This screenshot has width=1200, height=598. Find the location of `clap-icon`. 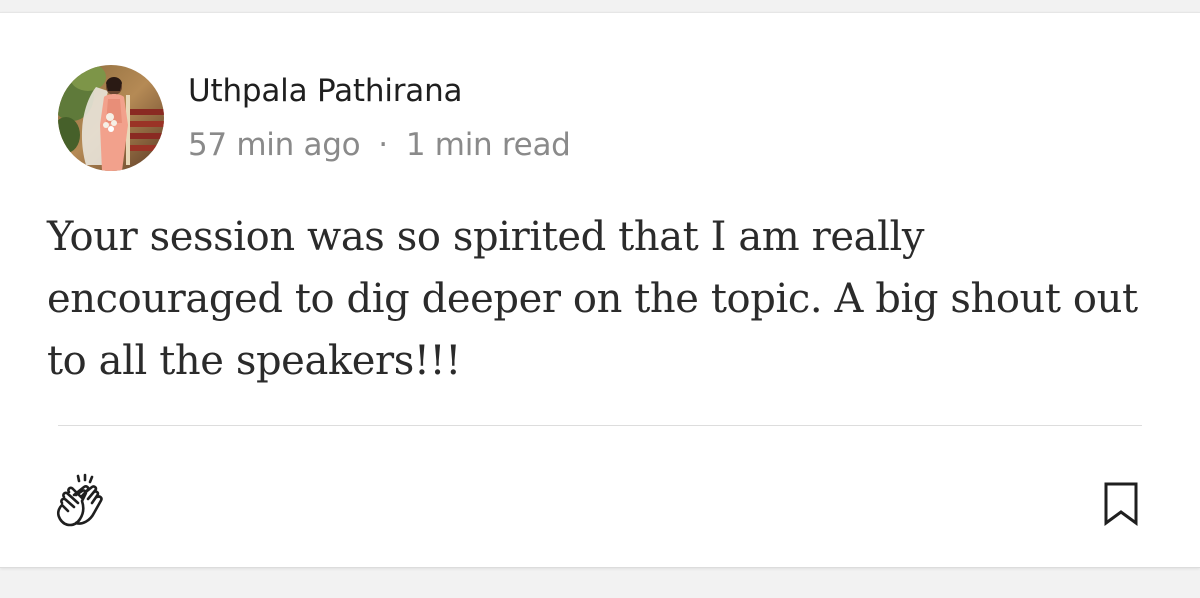

clap-icon is located at coordinates (79, 500).